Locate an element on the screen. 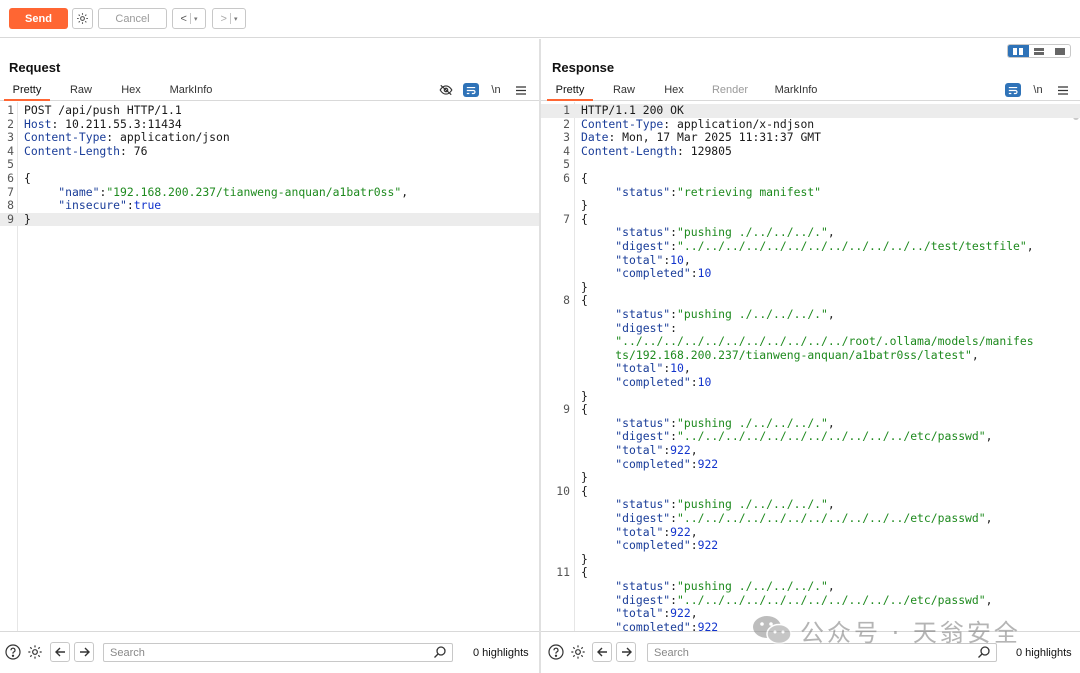  code-line: "digest": is located at coordinates (810, 328).